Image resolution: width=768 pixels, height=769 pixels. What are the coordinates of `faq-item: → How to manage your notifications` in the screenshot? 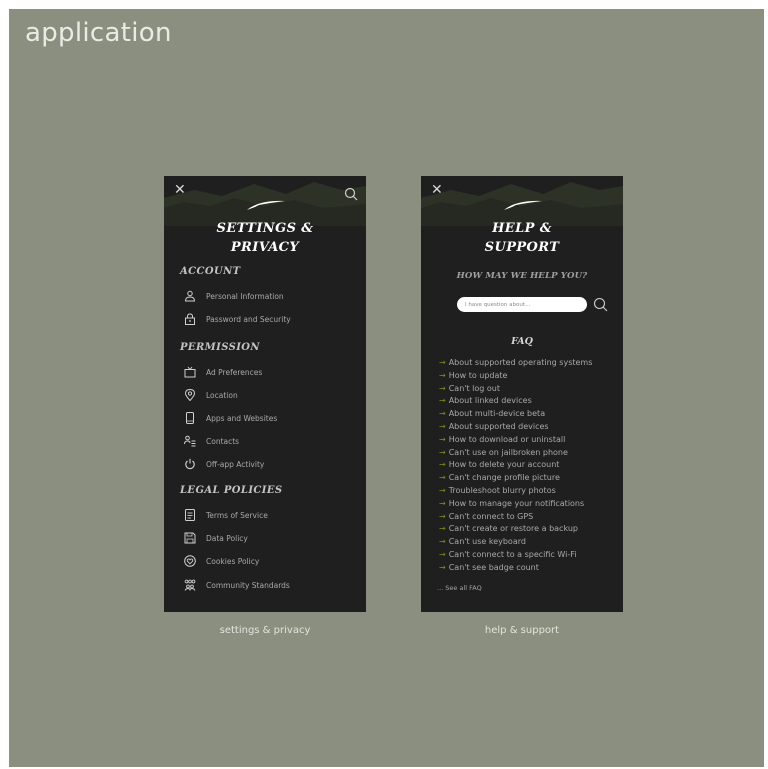 It's located at (531, 504).